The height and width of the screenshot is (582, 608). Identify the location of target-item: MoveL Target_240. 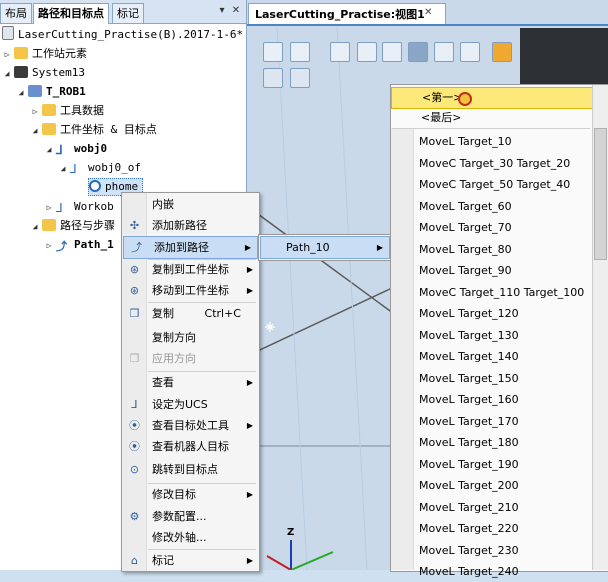
(469, 571).